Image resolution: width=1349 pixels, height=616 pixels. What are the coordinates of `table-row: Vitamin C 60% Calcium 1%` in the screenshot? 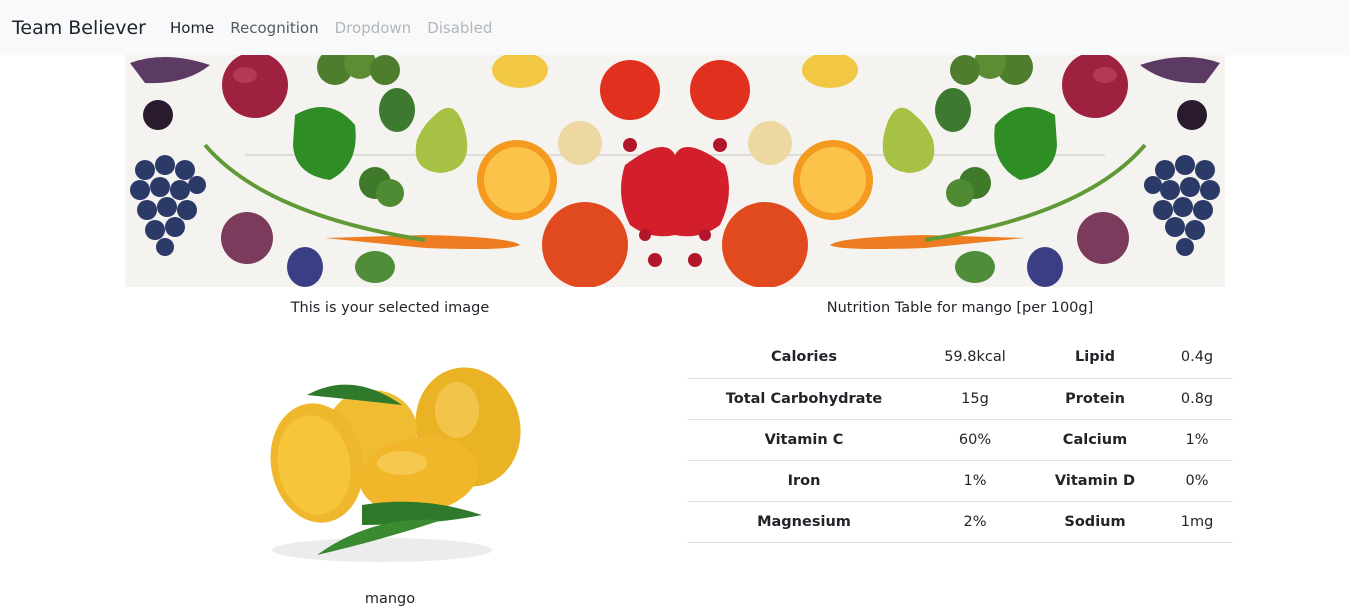 It's located at (960, 440).